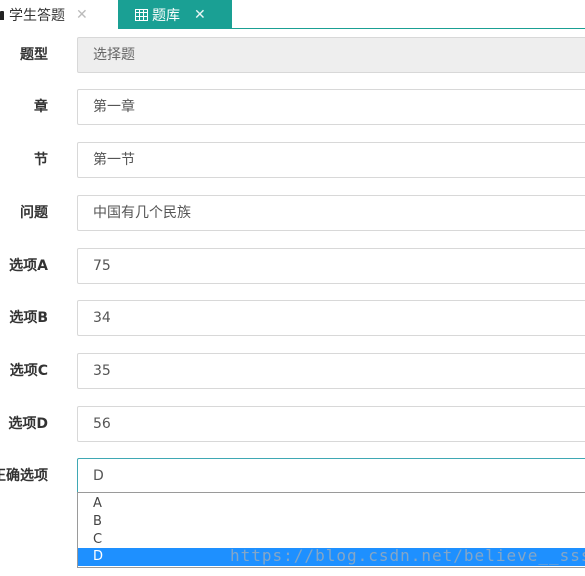  I want to click on form-row-section: 节 第一节, so click(292, 160).